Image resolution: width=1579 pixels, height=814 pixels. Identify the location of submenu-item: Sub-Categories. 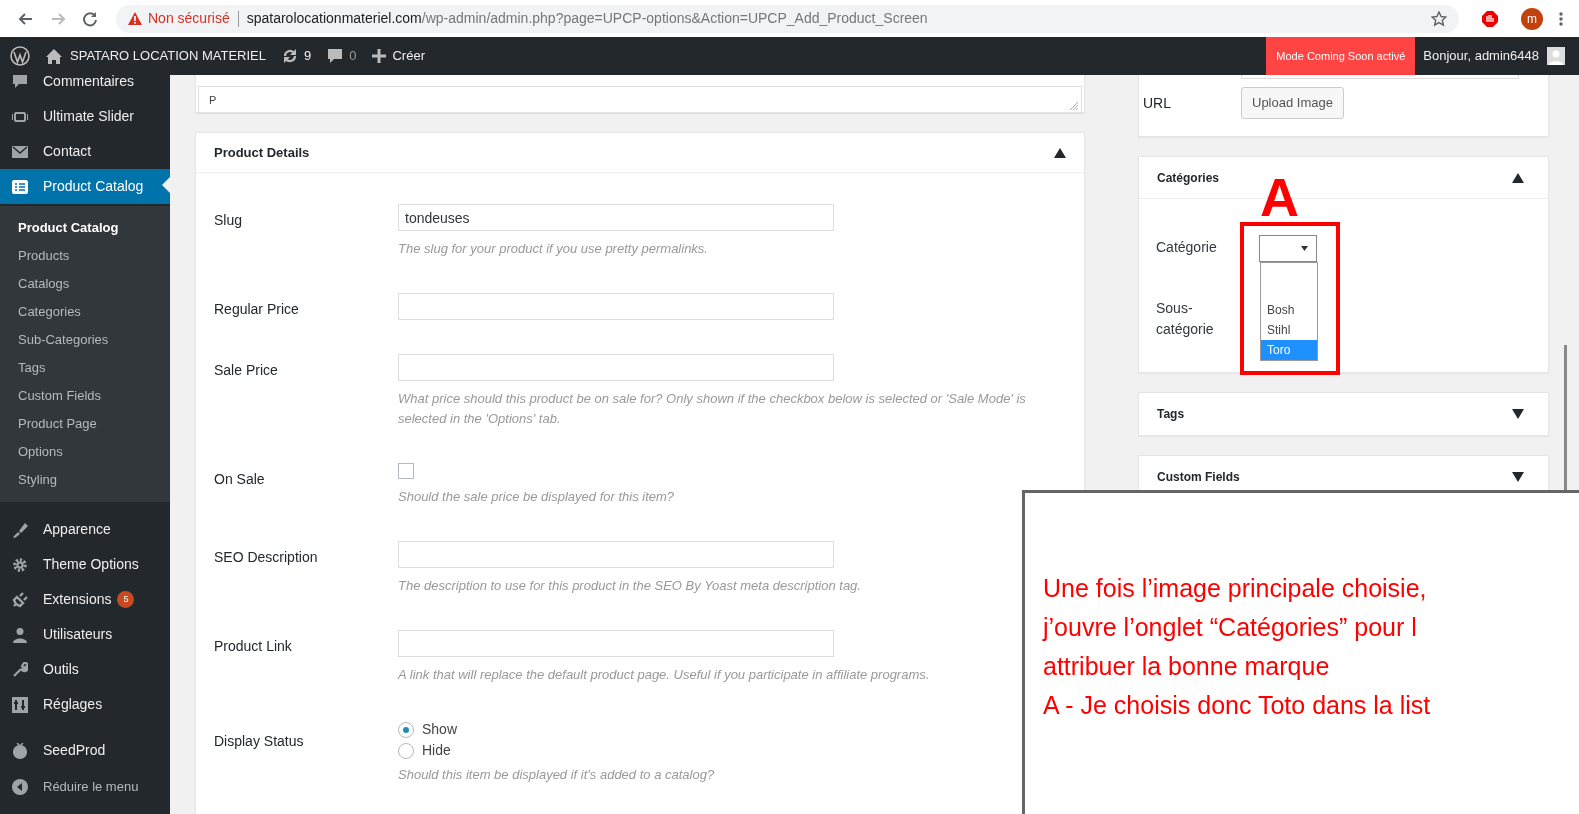
(85, 338).